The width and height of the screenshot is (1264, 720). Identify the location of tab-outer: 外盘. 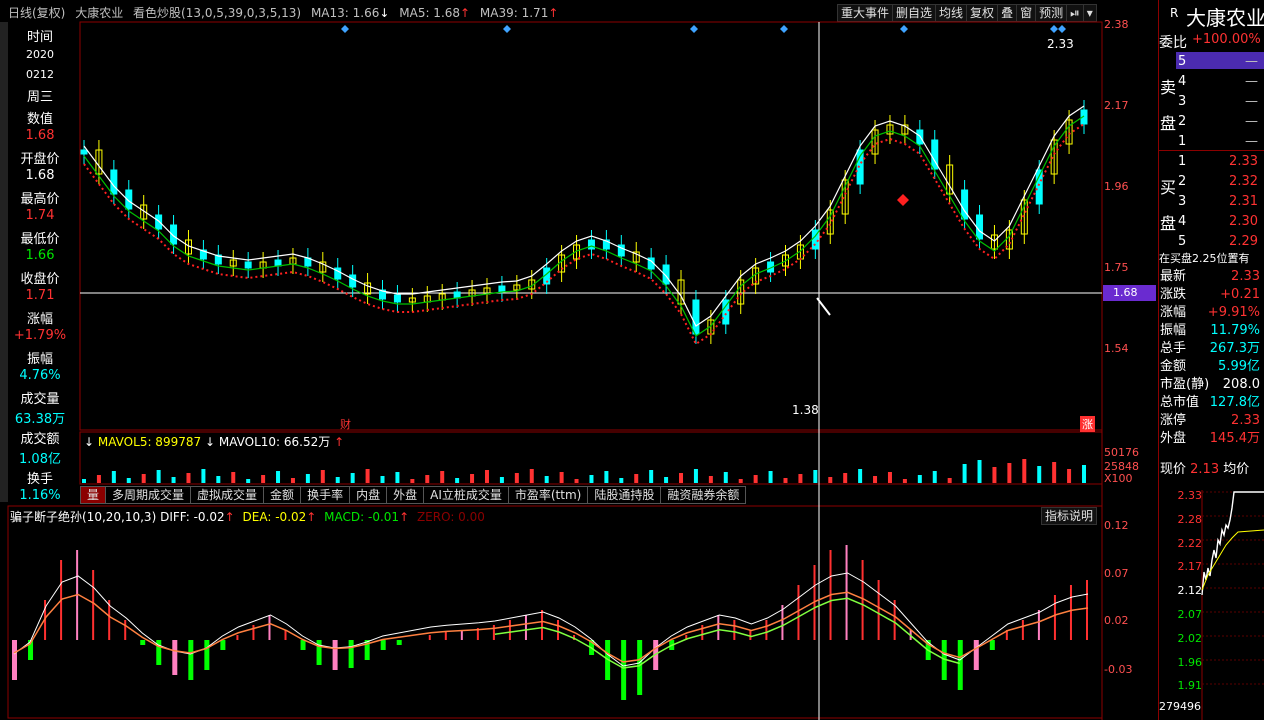
(405, 495).